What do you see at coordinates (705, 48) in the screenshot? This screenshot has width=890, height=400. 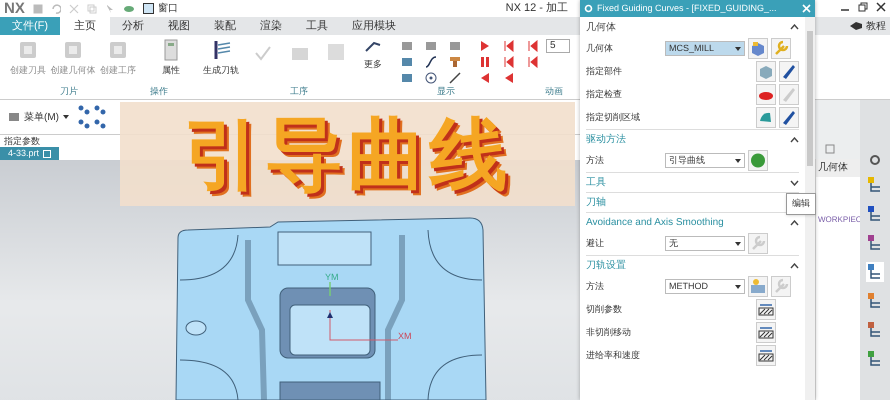 I see `dropdown-field: MCS_MILL` at bounding box center [705, 48].